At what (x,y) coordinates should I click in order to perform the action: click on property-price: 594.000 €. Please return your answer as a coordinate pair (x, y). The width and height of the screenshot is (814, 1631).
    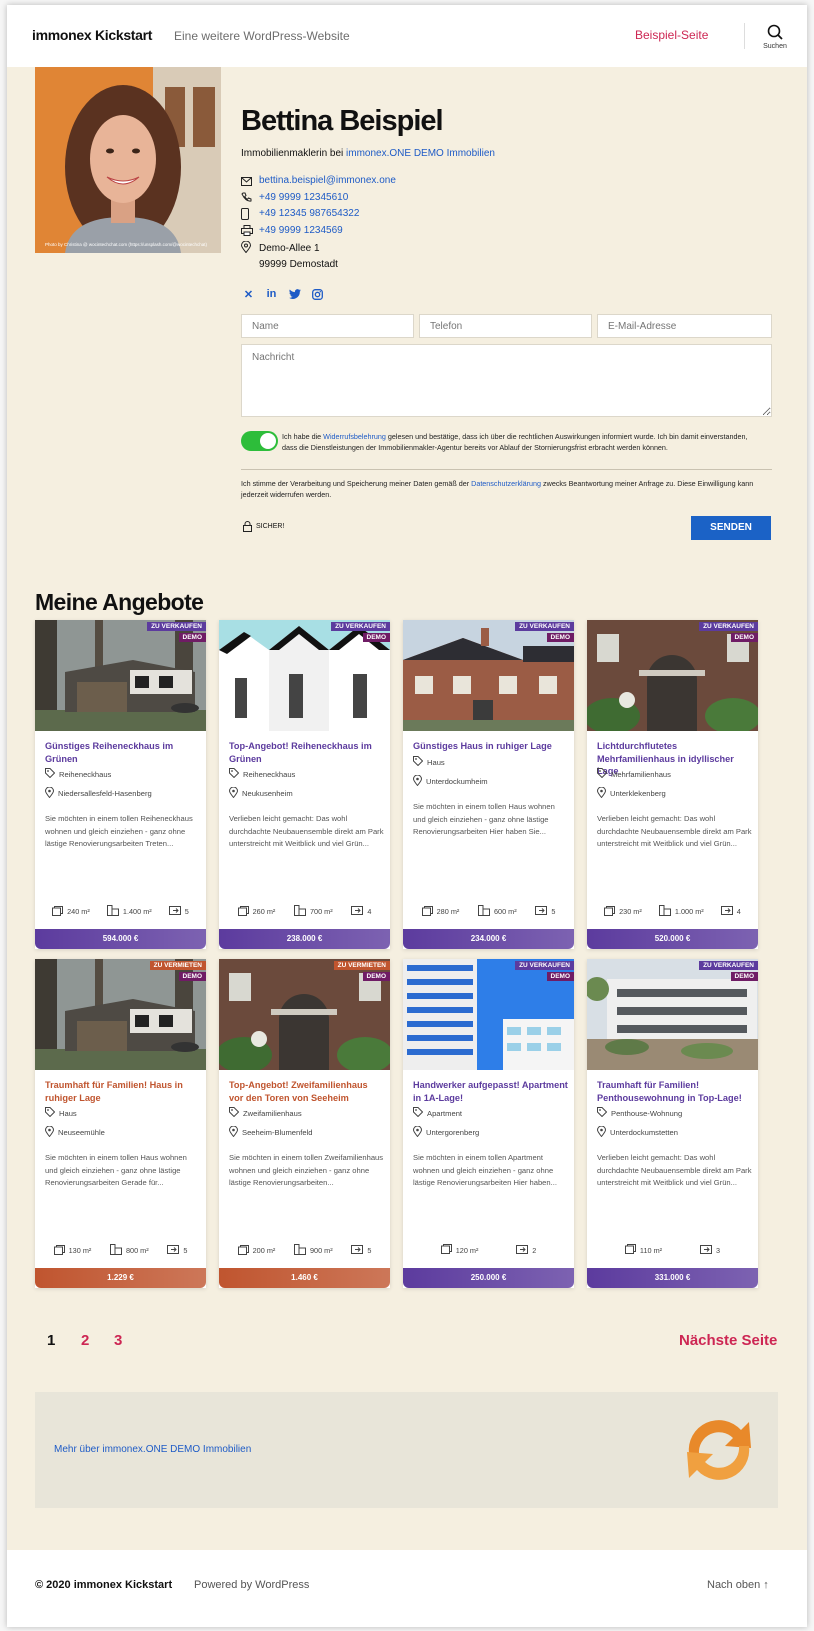
    Looking at the image, I should click on (120, 939).